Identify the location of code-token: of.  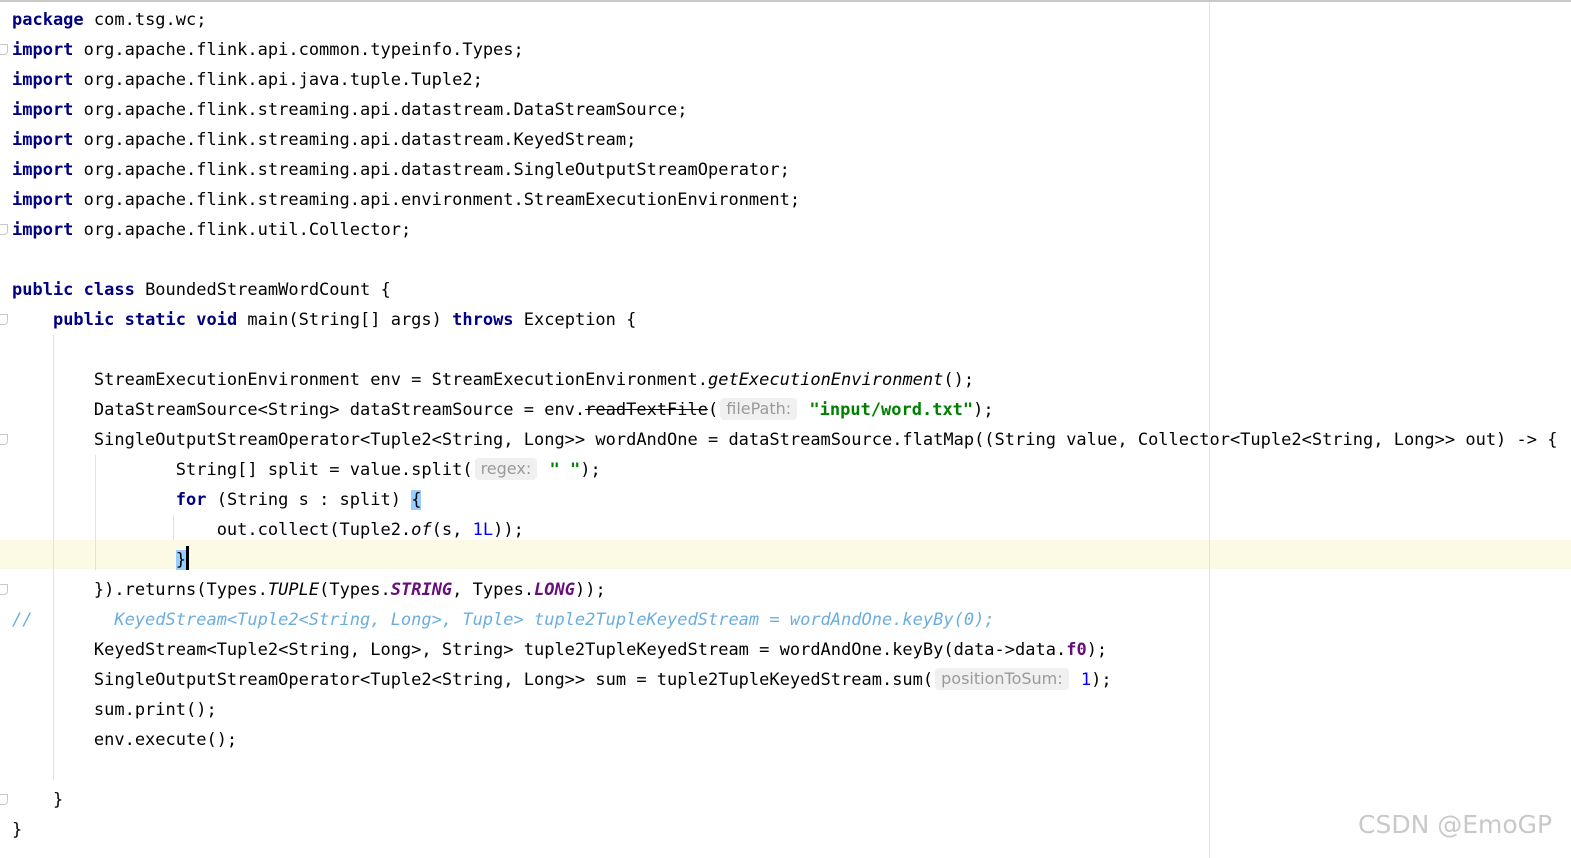
(421, 530).